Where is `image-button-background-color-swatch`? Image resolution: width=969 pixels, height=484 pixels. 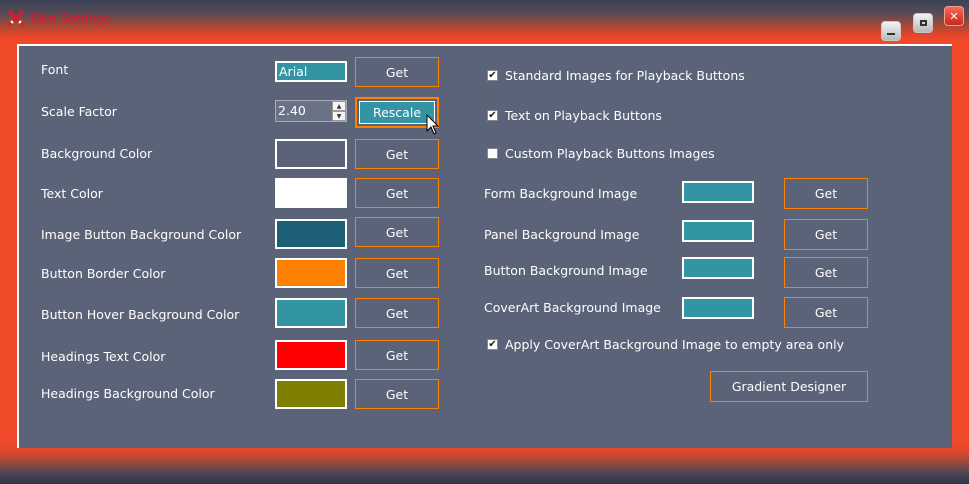
image-button-background-color-swatch is located at coordinates (311, 234).